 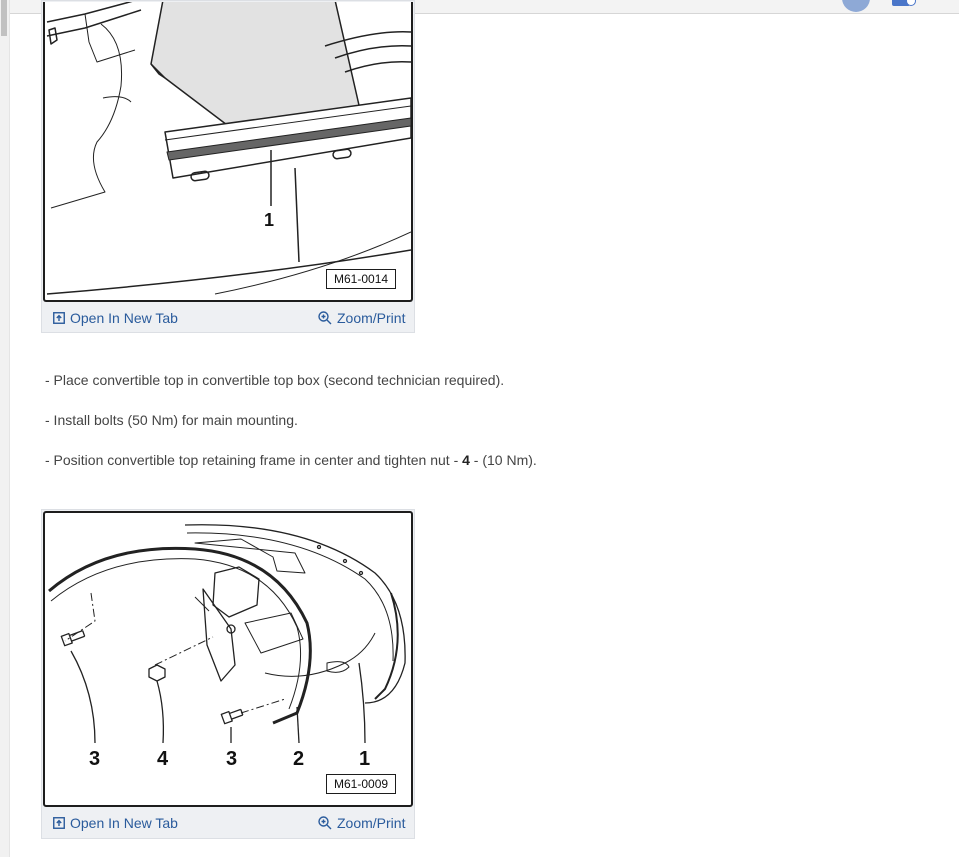 What do you see at coordinates (361, 279) in the screenshot?
I see `figure-code: M61-0014` at bounding box center [361, 279].